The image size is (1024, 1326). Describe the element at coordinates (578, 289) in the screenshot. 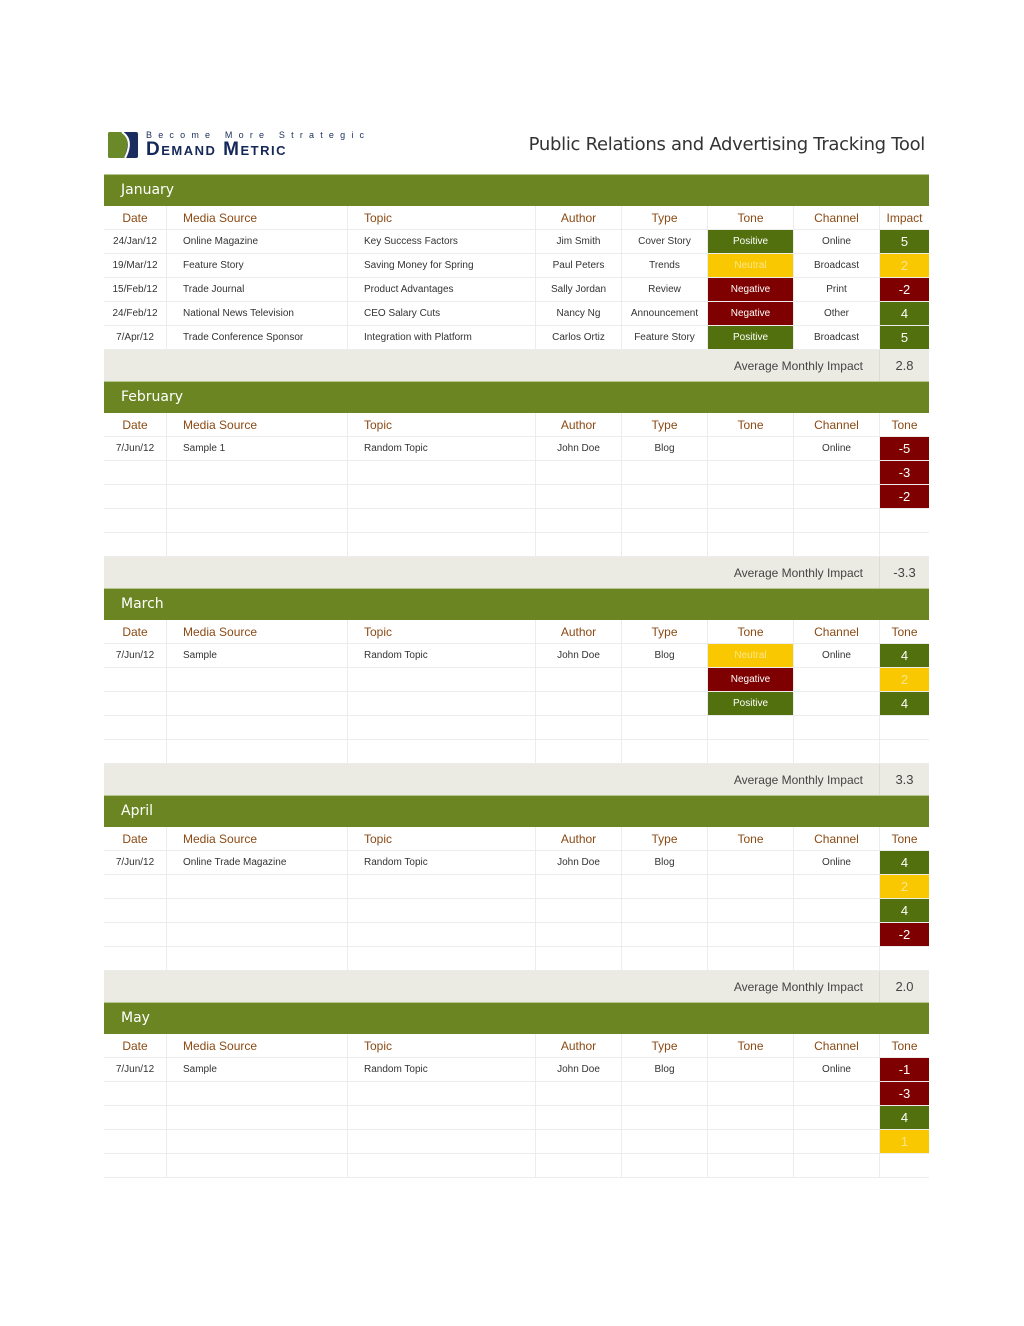

I see `cell-author: Sally Jordan` at that location.